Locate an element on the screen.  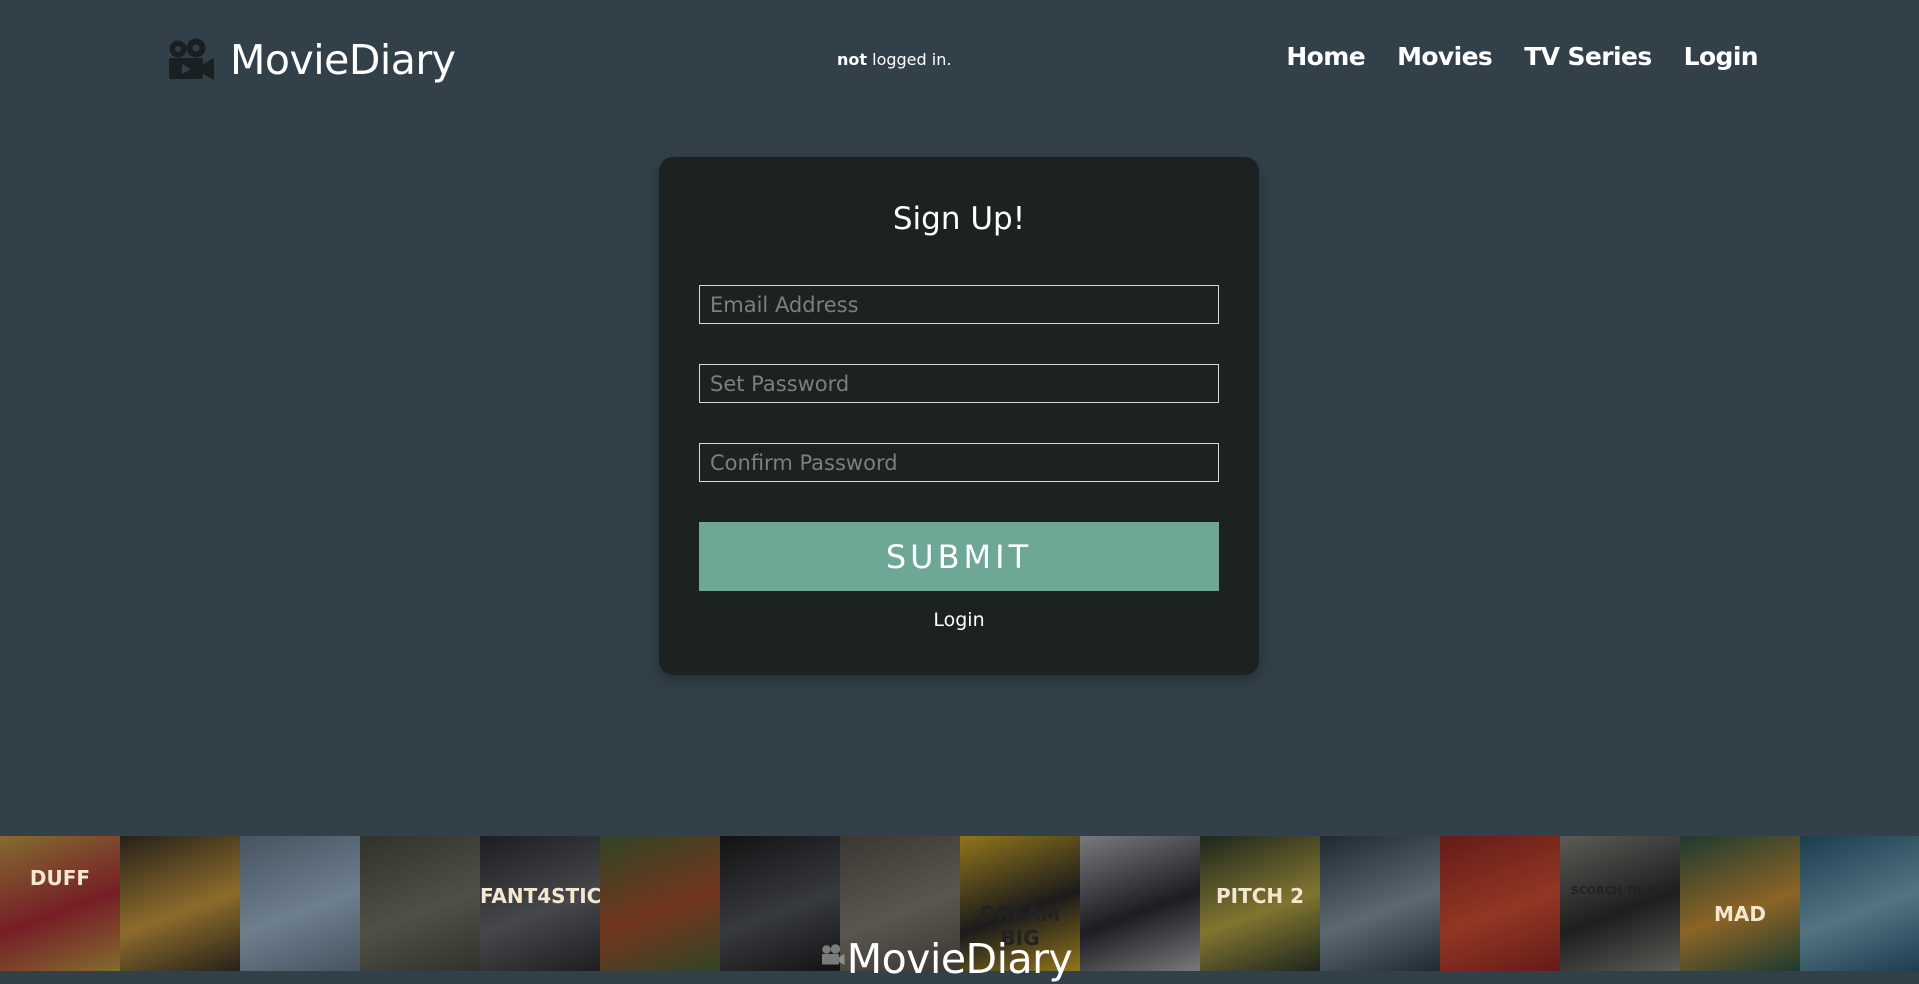
nav-tv-series: TV Series is located at coordinates (1588, 56).